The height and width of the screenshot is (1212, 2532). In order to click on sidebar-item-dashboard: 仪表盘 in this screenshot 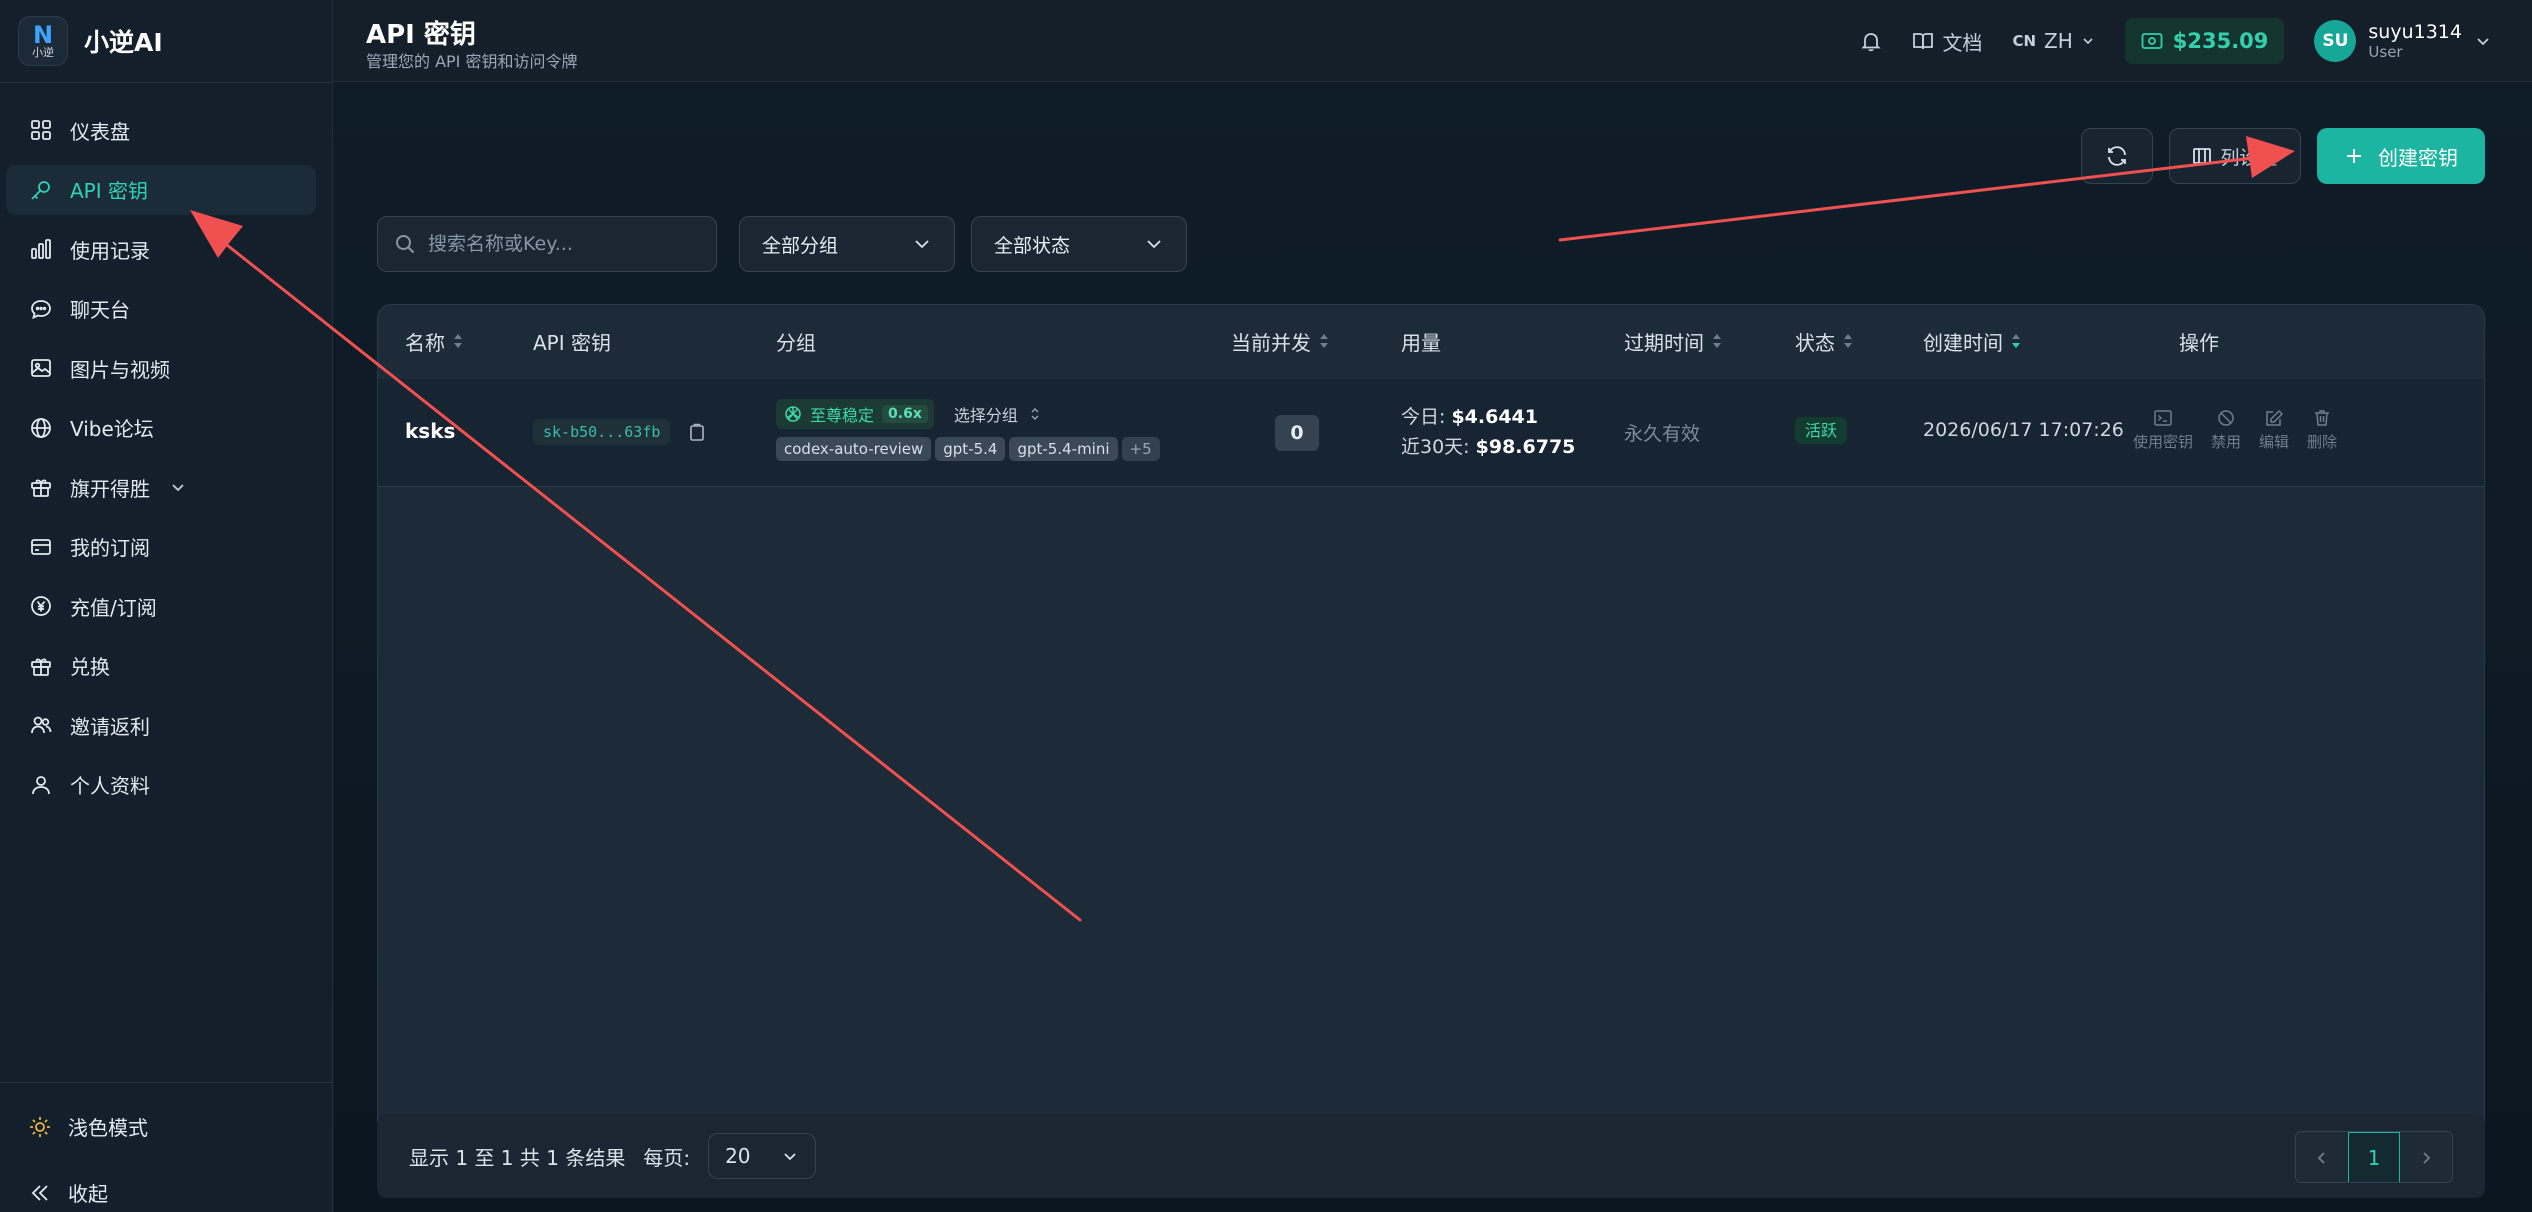, I will do `click(161, 130)`.